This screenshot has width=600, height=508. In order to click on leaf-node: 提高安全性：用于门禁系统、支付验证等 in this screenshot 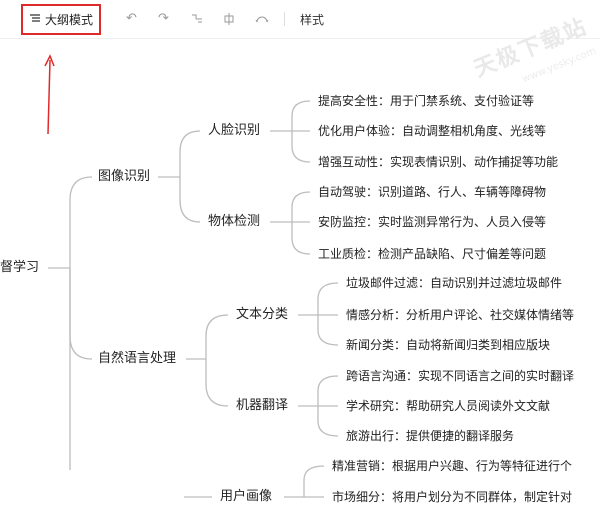, I will do `click(426, 101)`.